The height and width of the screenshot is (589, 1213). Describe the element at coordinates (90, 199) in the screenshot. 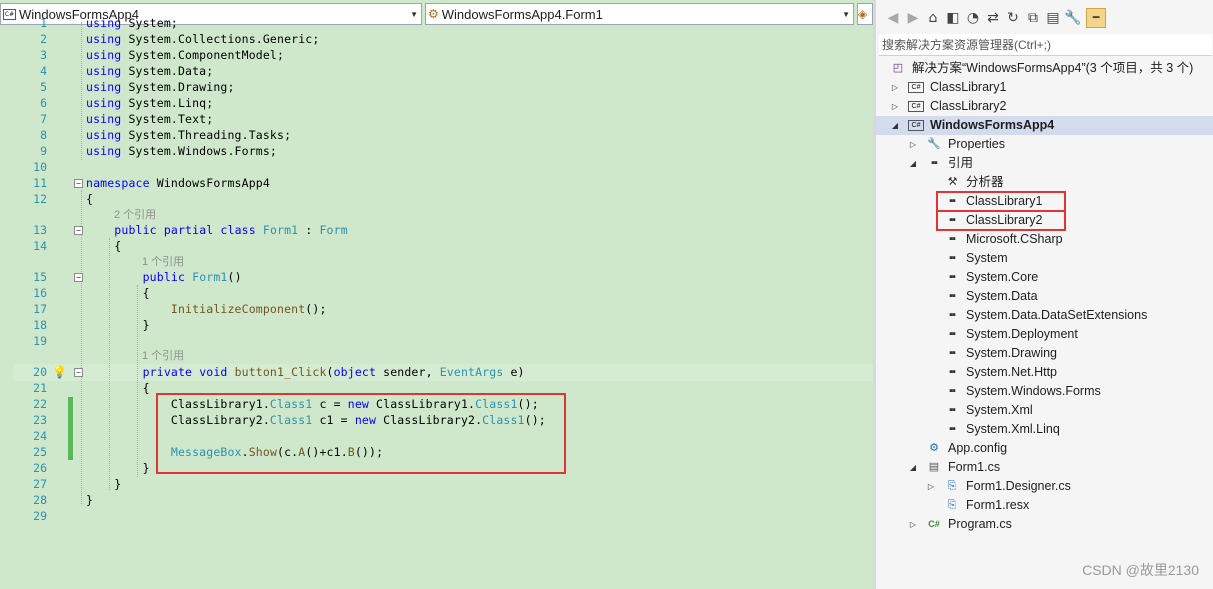

I see `code-line: {` at that location.